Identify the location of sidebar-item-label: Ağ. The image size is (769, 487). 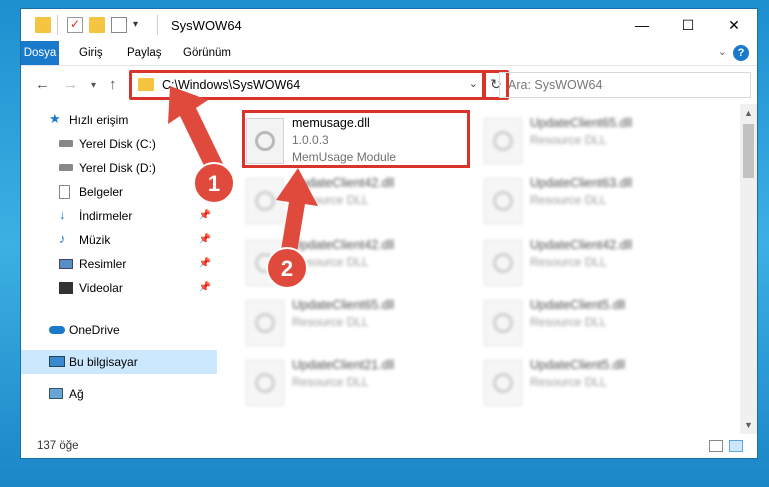
(76, 394).